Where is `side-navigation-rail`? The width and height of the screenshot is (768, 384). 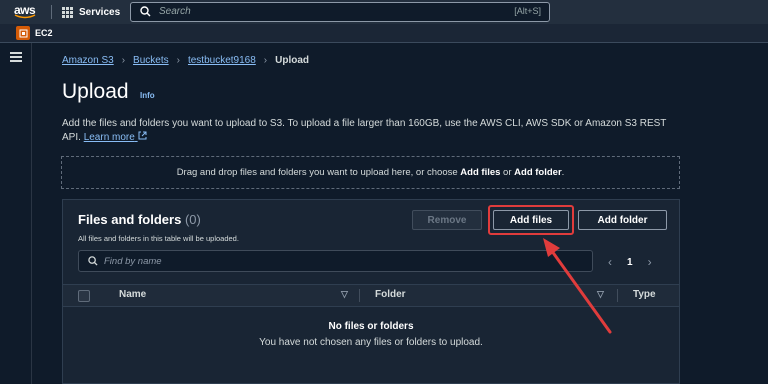
side-navigation-rail is located at coordinates (16, 213).